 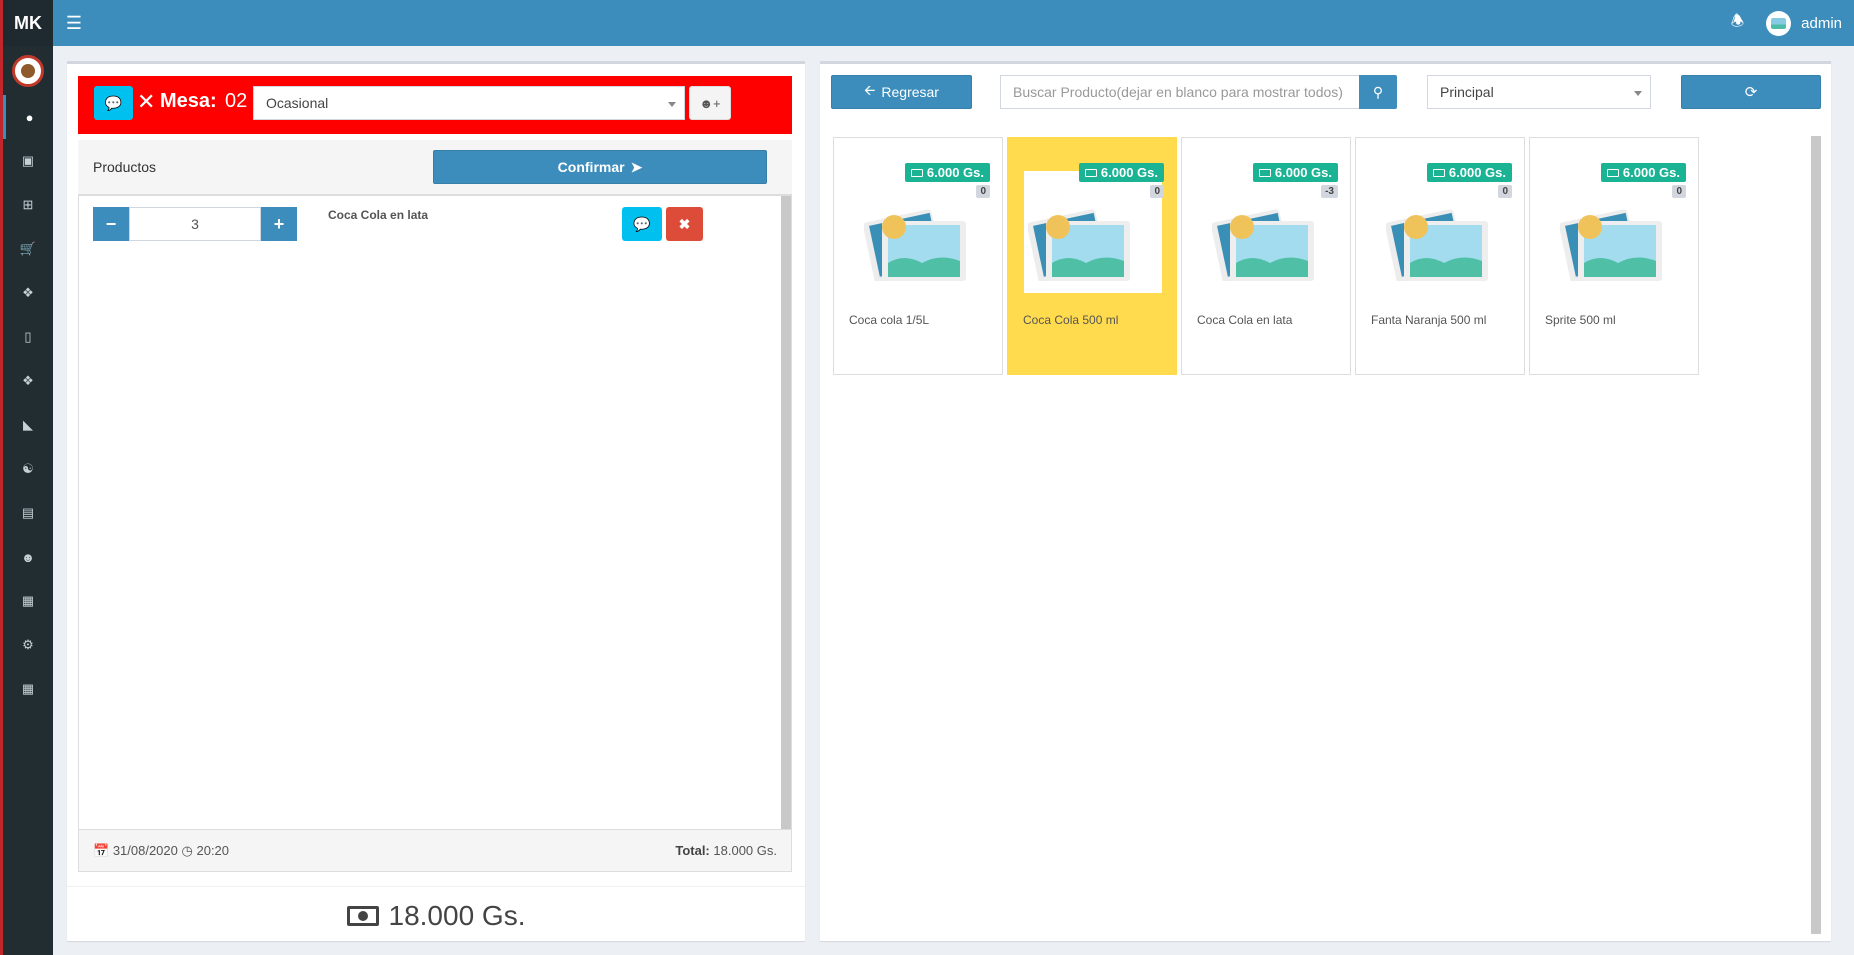 I want to click on quantity-input: 3, so click(x=195, y=224).